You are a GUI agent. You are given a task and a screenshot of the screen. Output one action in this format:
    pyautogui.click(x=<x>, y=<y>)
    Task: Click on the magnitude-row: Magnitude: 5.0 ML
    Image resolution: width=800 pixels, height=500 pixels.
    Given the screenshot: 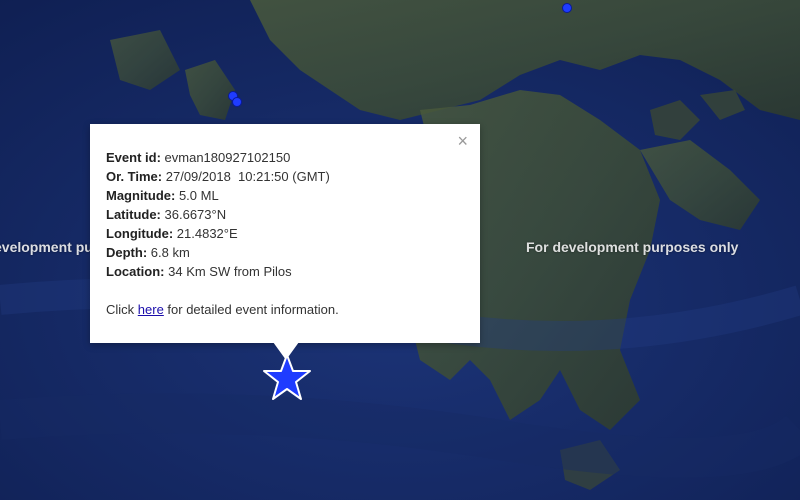 What is the action you would take?
    pyautogui.click(x=285, y=195)
    